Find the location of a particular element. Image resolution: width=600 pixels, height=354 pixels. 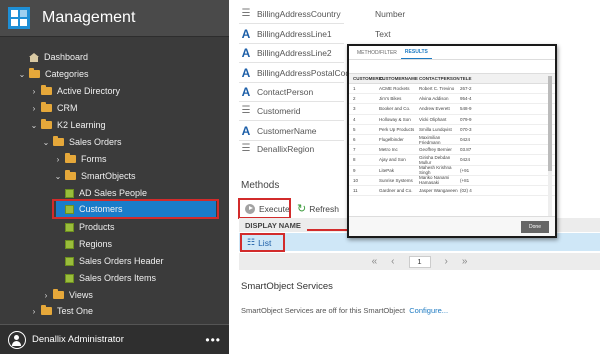

table-row: 8 Ajay and Son Girisha Debdan Mullur 0424 is located at coordinates (452, 160).